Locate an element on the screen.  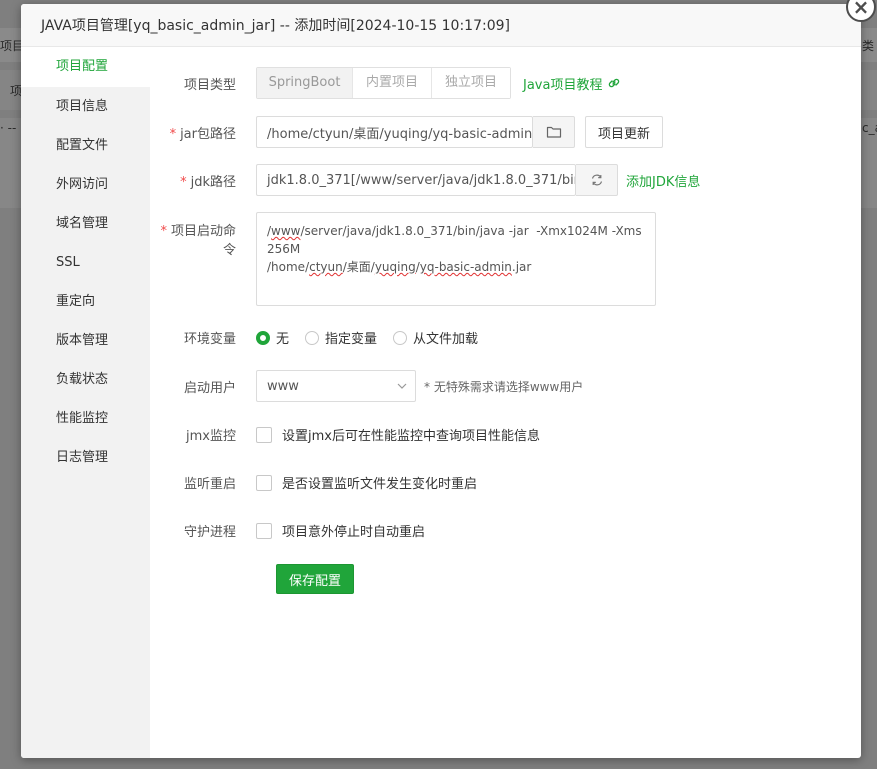
sidebar-item-ssl: SSL is located at coordinates (85, 262).